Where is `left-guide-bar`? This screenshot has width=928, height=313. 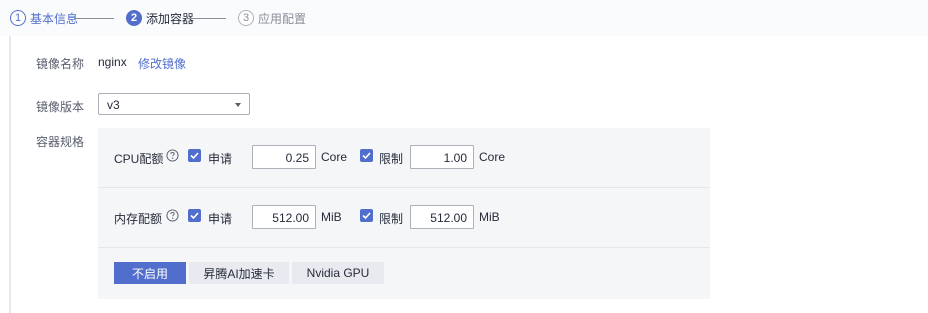 left-guide-bar is located at coordinates (10, 174).